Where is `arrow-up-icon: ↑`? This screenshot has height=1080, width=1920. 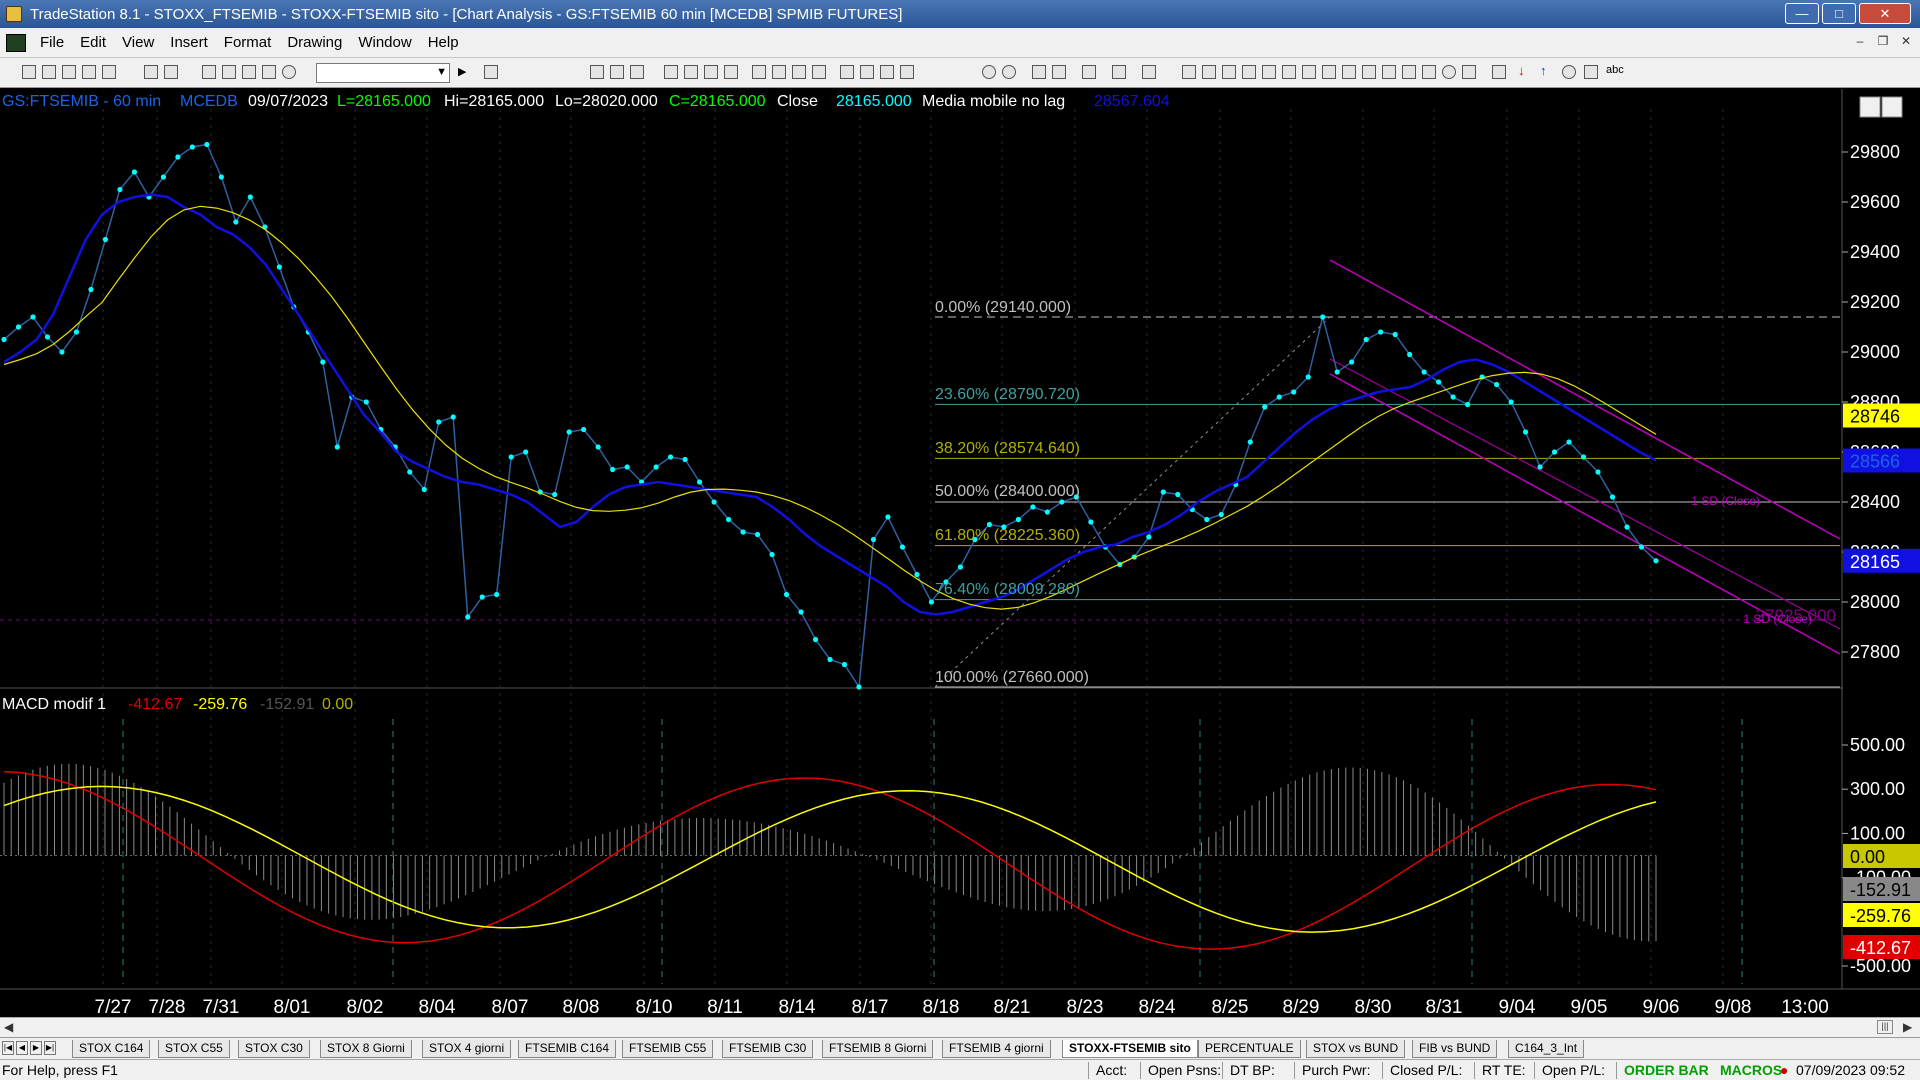
arrow-up-icon: ↑ is located at coordinates (1547, 70).